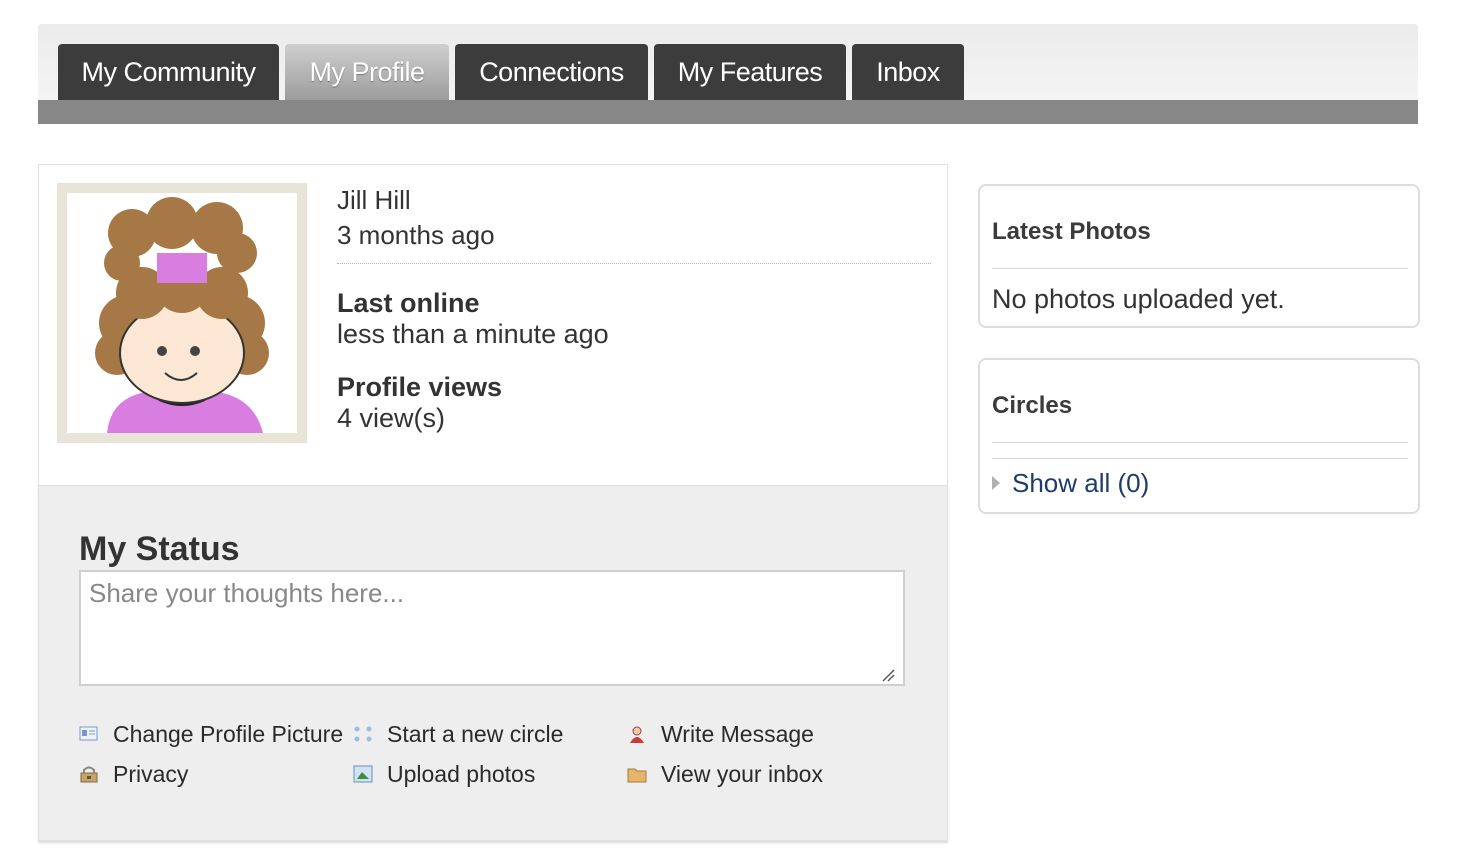 This screenshot has height=854, width=1468. What do you see at coordinates (996, 483) in the screenshot?
I see `triangle-right-icon` at bounding box center [996, 483].